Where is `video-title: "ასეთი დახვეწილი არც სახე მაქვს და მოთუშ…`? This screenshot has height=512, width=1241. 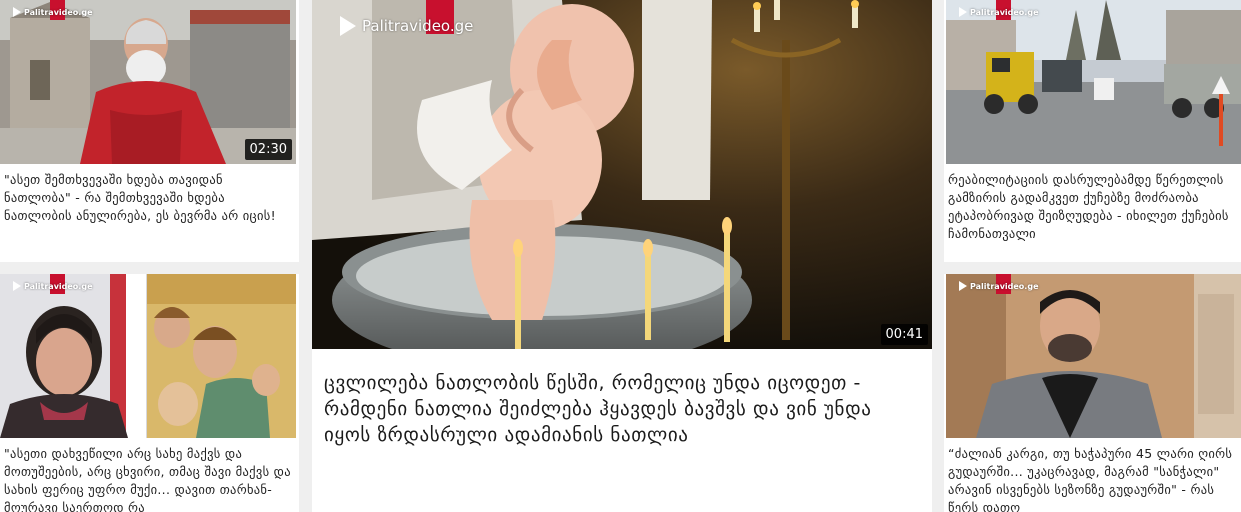 video-title: "ასეთი დახვეწილი არც სახე მაქვს და მოთუშ… is located at coordinates (148, 478).